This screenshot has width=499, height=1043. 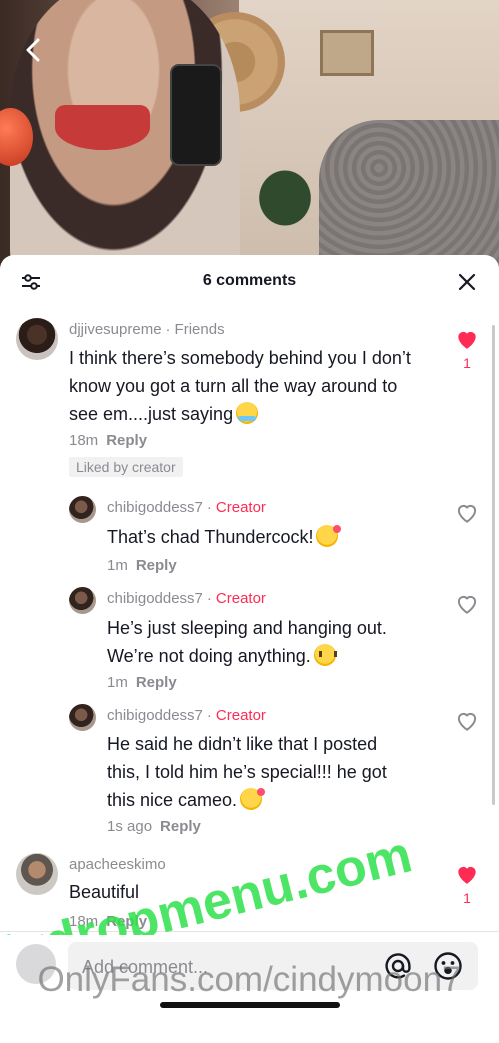 I want to click on headboard, so click(x=409, y=195).